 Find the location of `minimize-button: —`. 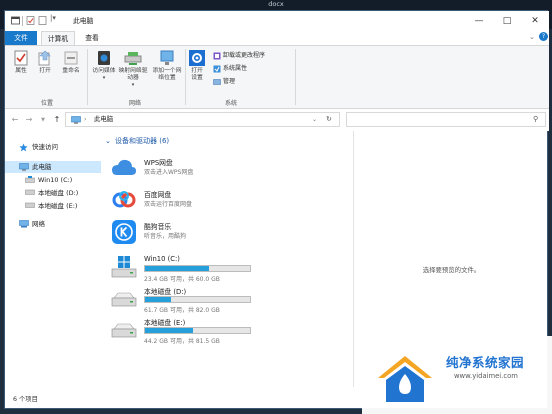

minimize-button: — is located at coordinates (479, 21).